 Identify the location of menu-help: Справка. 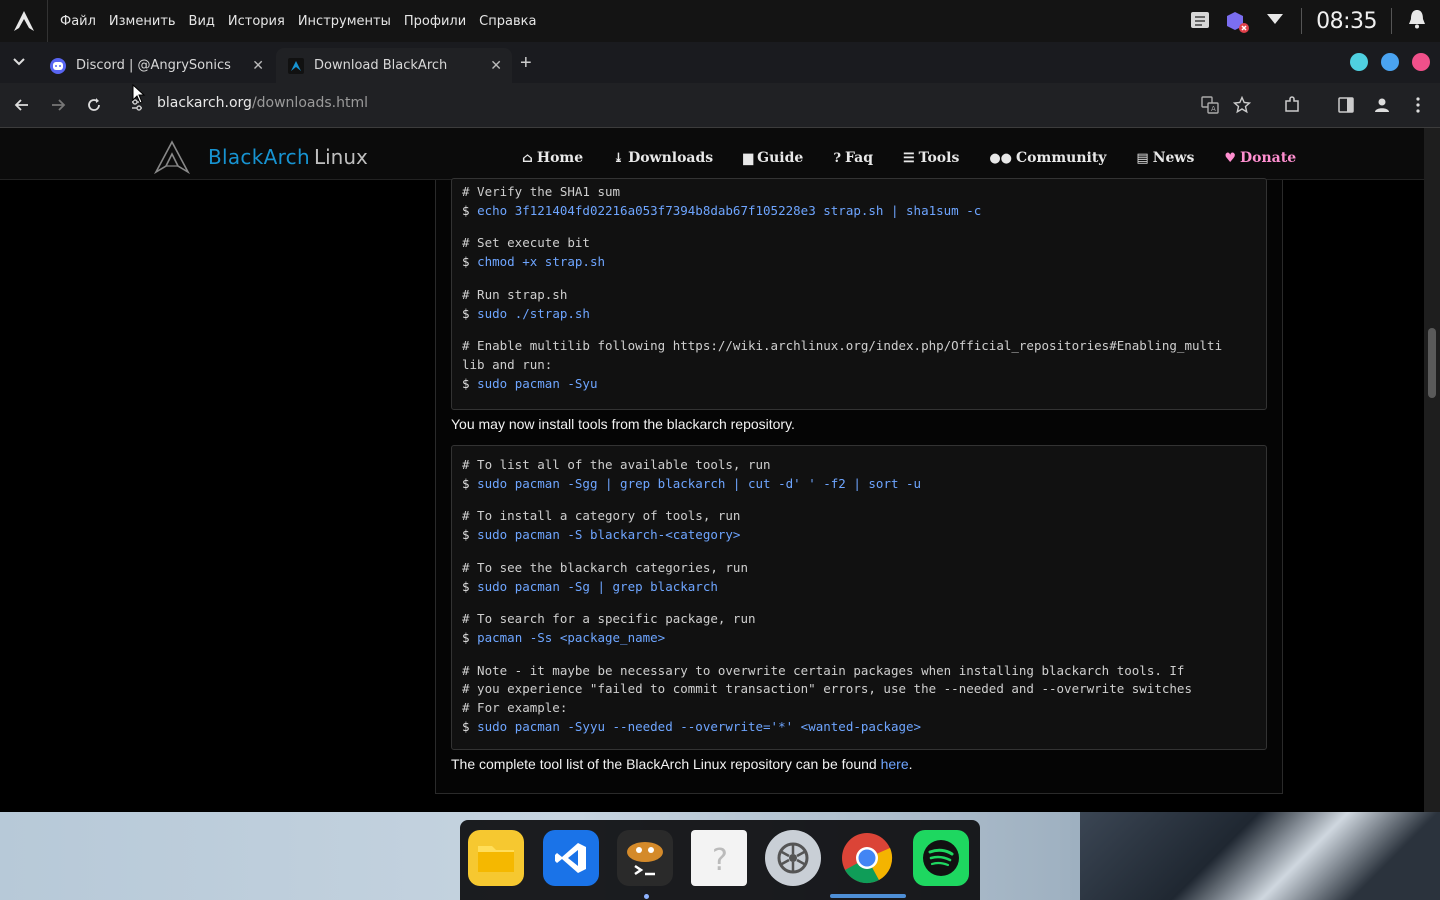
(507, 21).